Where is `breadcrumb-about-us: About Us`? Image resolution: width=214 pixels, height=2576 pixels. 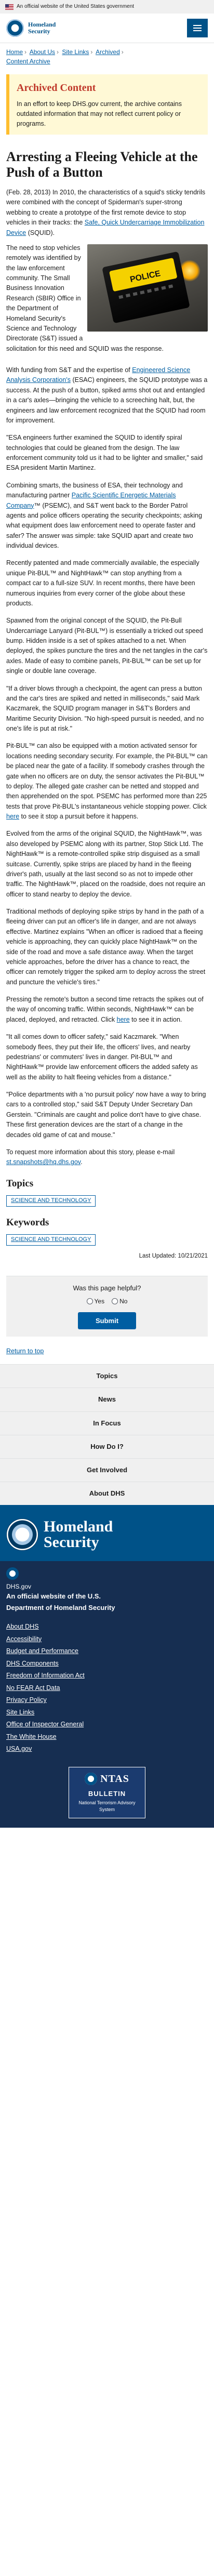 breadcrumb-about-us: About Us is located at coordinates (42, 52).